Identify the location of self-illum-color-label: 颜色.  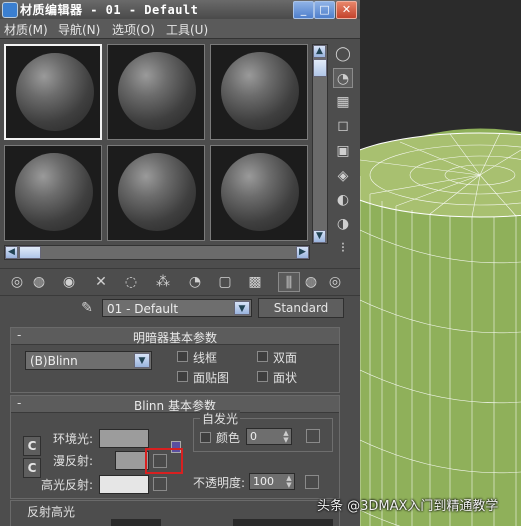
(228, 438).